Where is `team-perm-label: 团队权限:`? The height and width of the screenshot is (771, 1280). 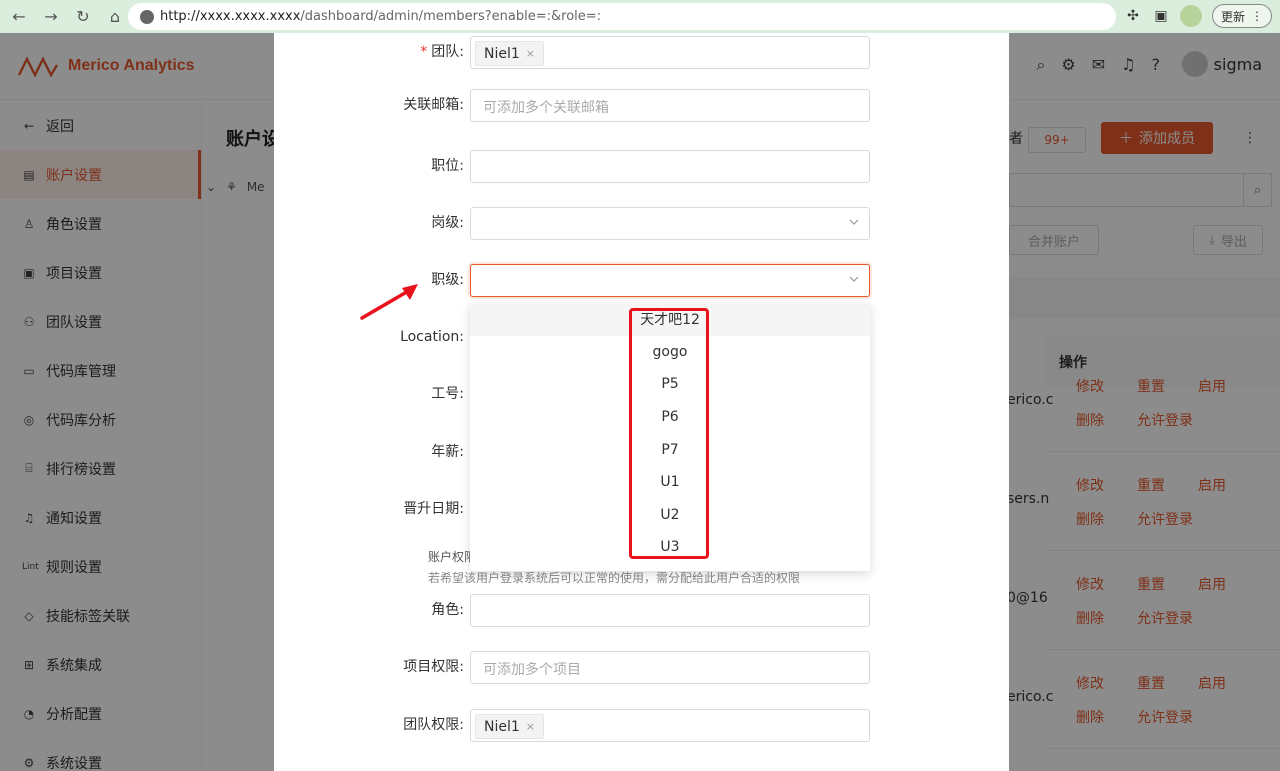 team-perm-label: 团队权限: is located at coordinates (433, 725).